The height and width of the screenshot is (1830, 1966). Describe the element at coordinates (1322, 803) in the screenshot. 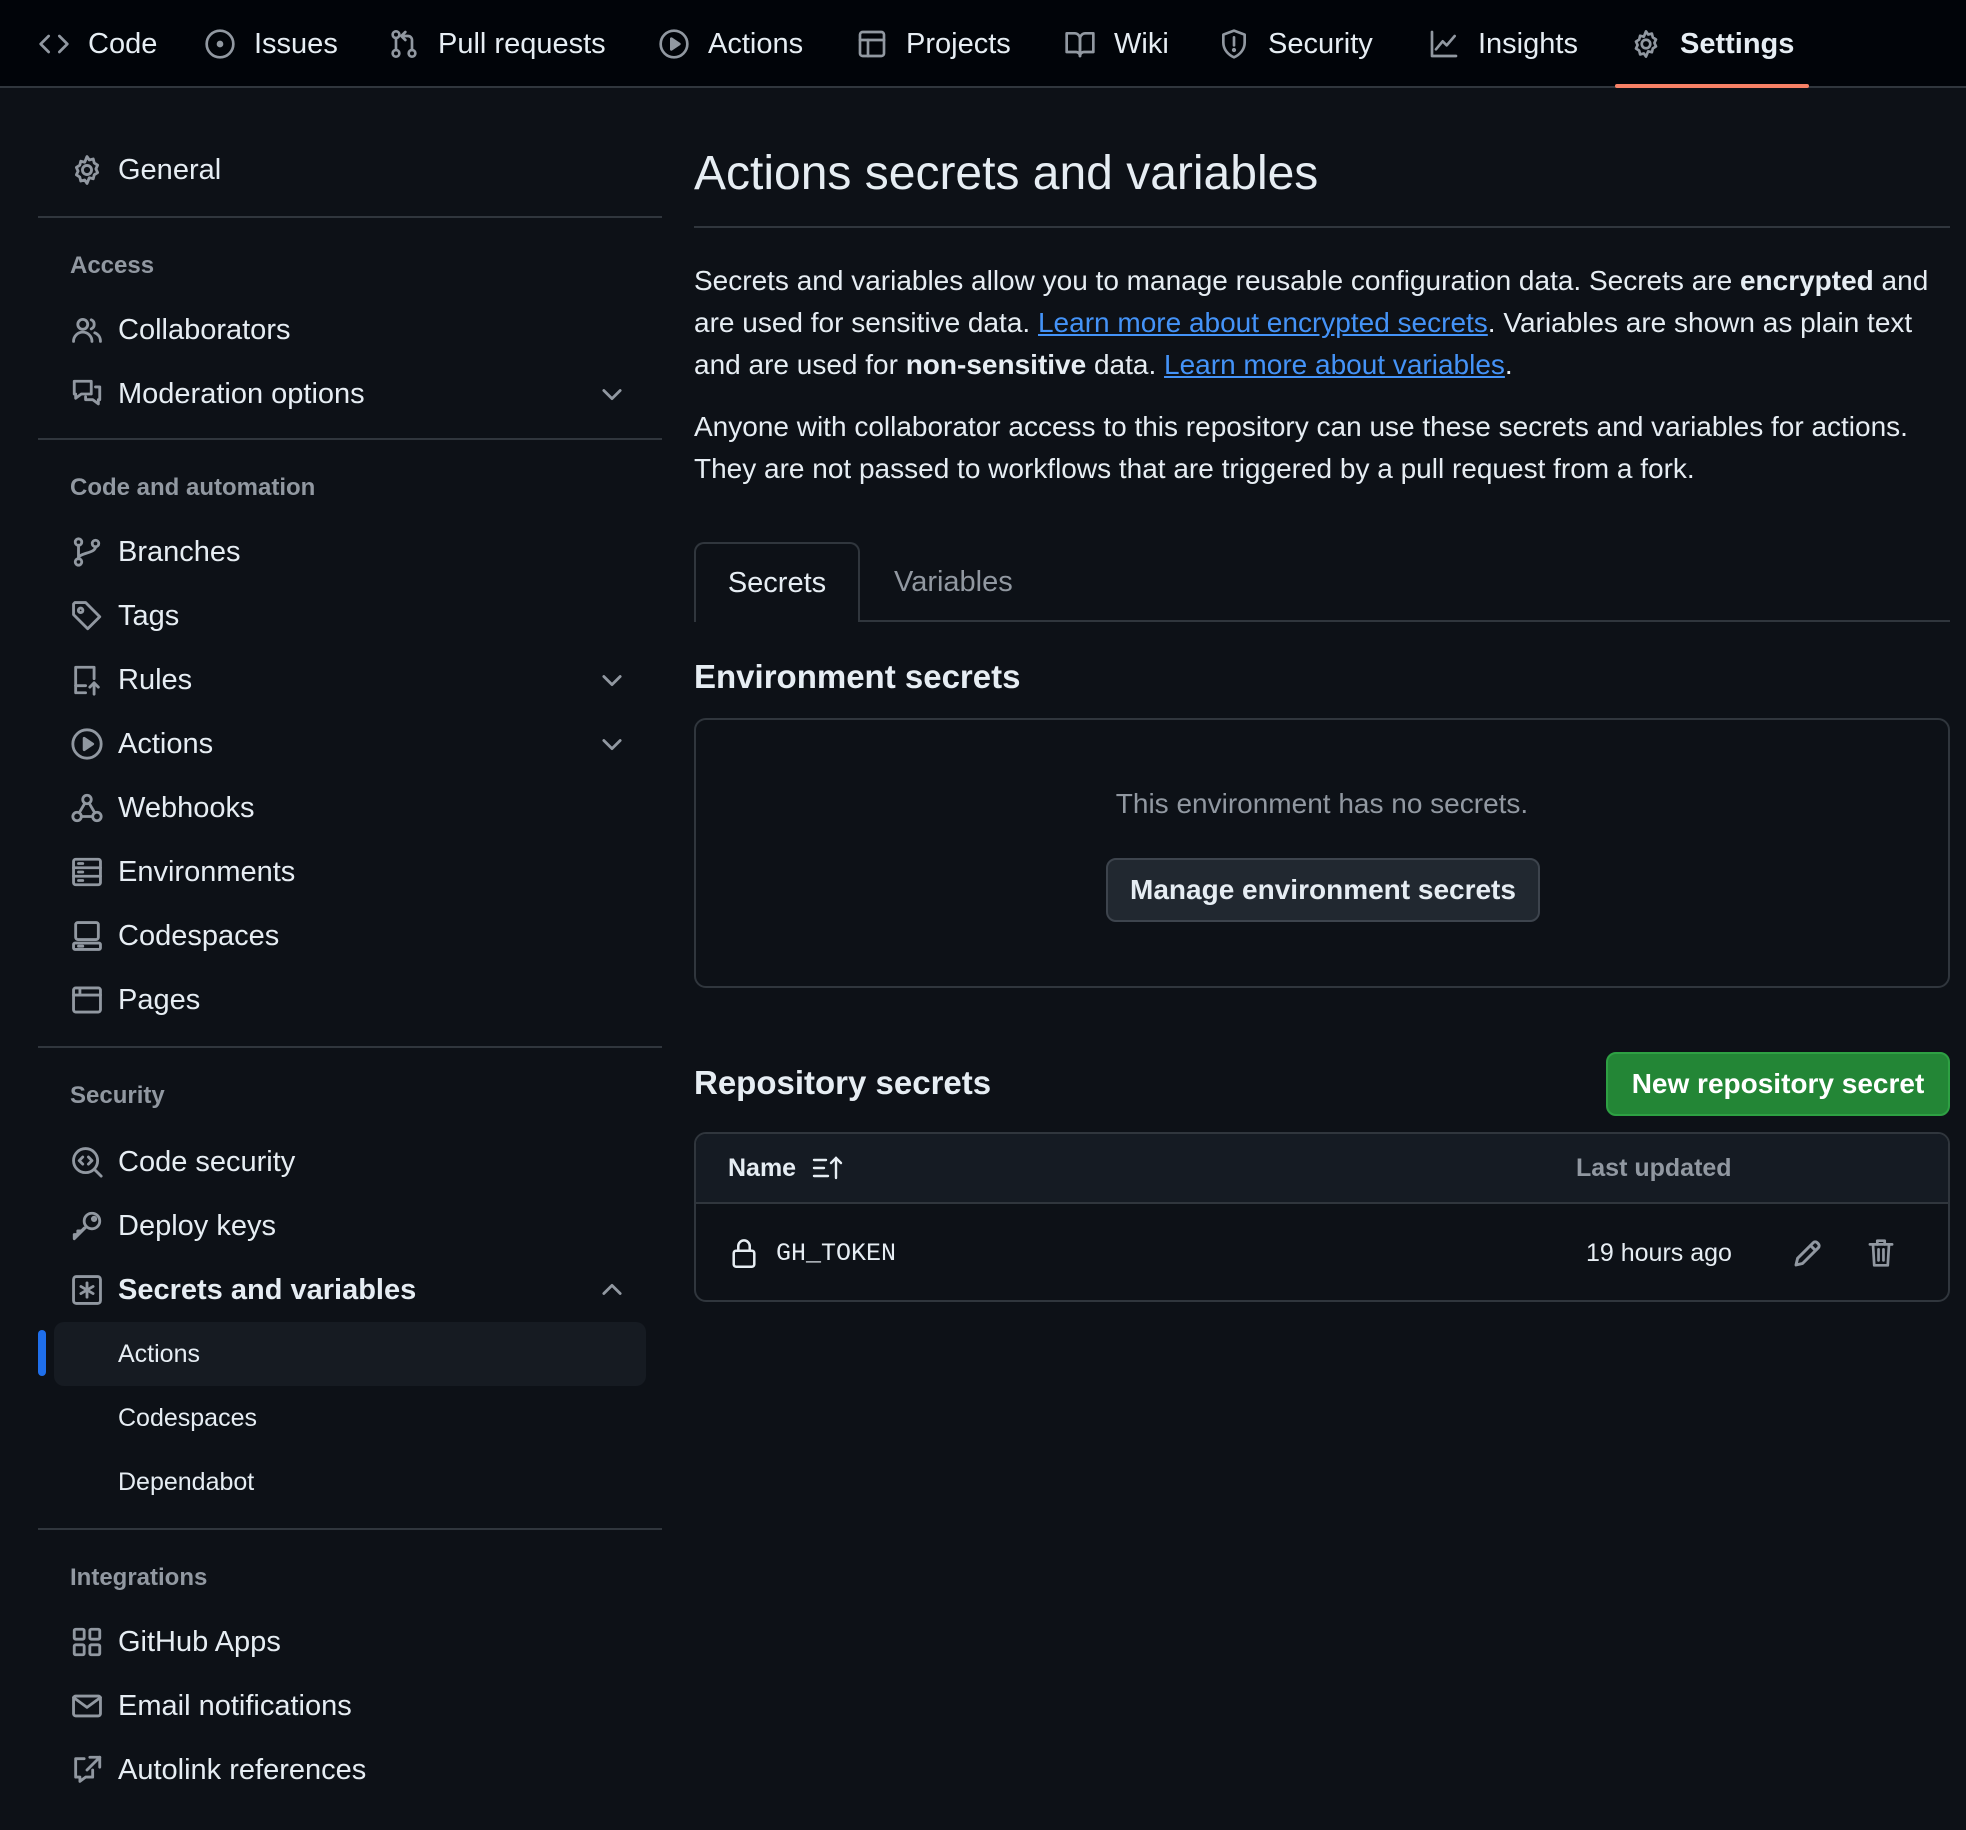

I see `empty-state-message: This environment has no secrets.` at that location.